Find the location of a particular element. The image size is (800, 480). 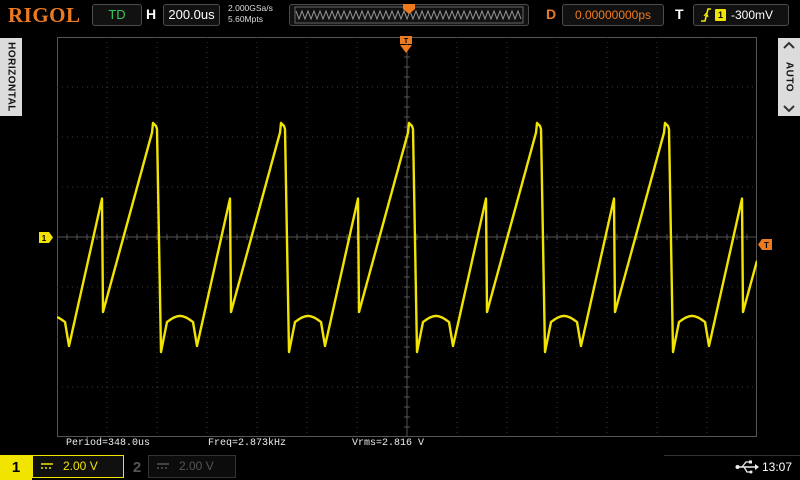

ch2-button: 2 is located at coordinates (137, 467).